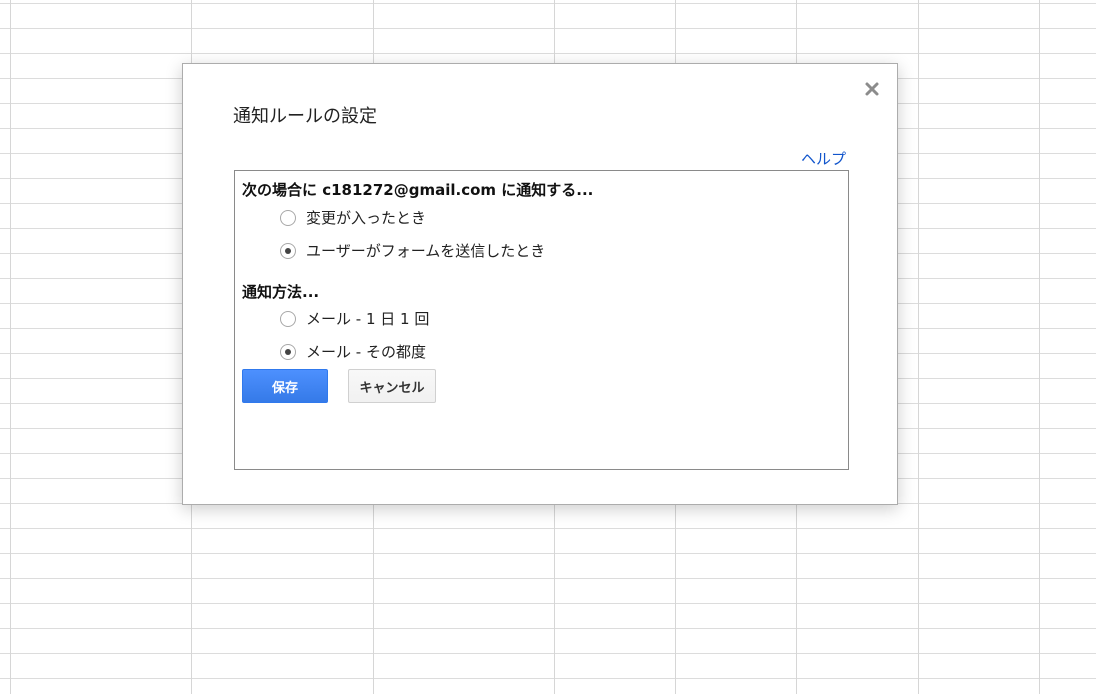 This screenshot has width=1096, height=694. What do you see at coordinates (288, 250) in the screenshot?
I see `radio-form-submit` at bounding box center [288, 250].